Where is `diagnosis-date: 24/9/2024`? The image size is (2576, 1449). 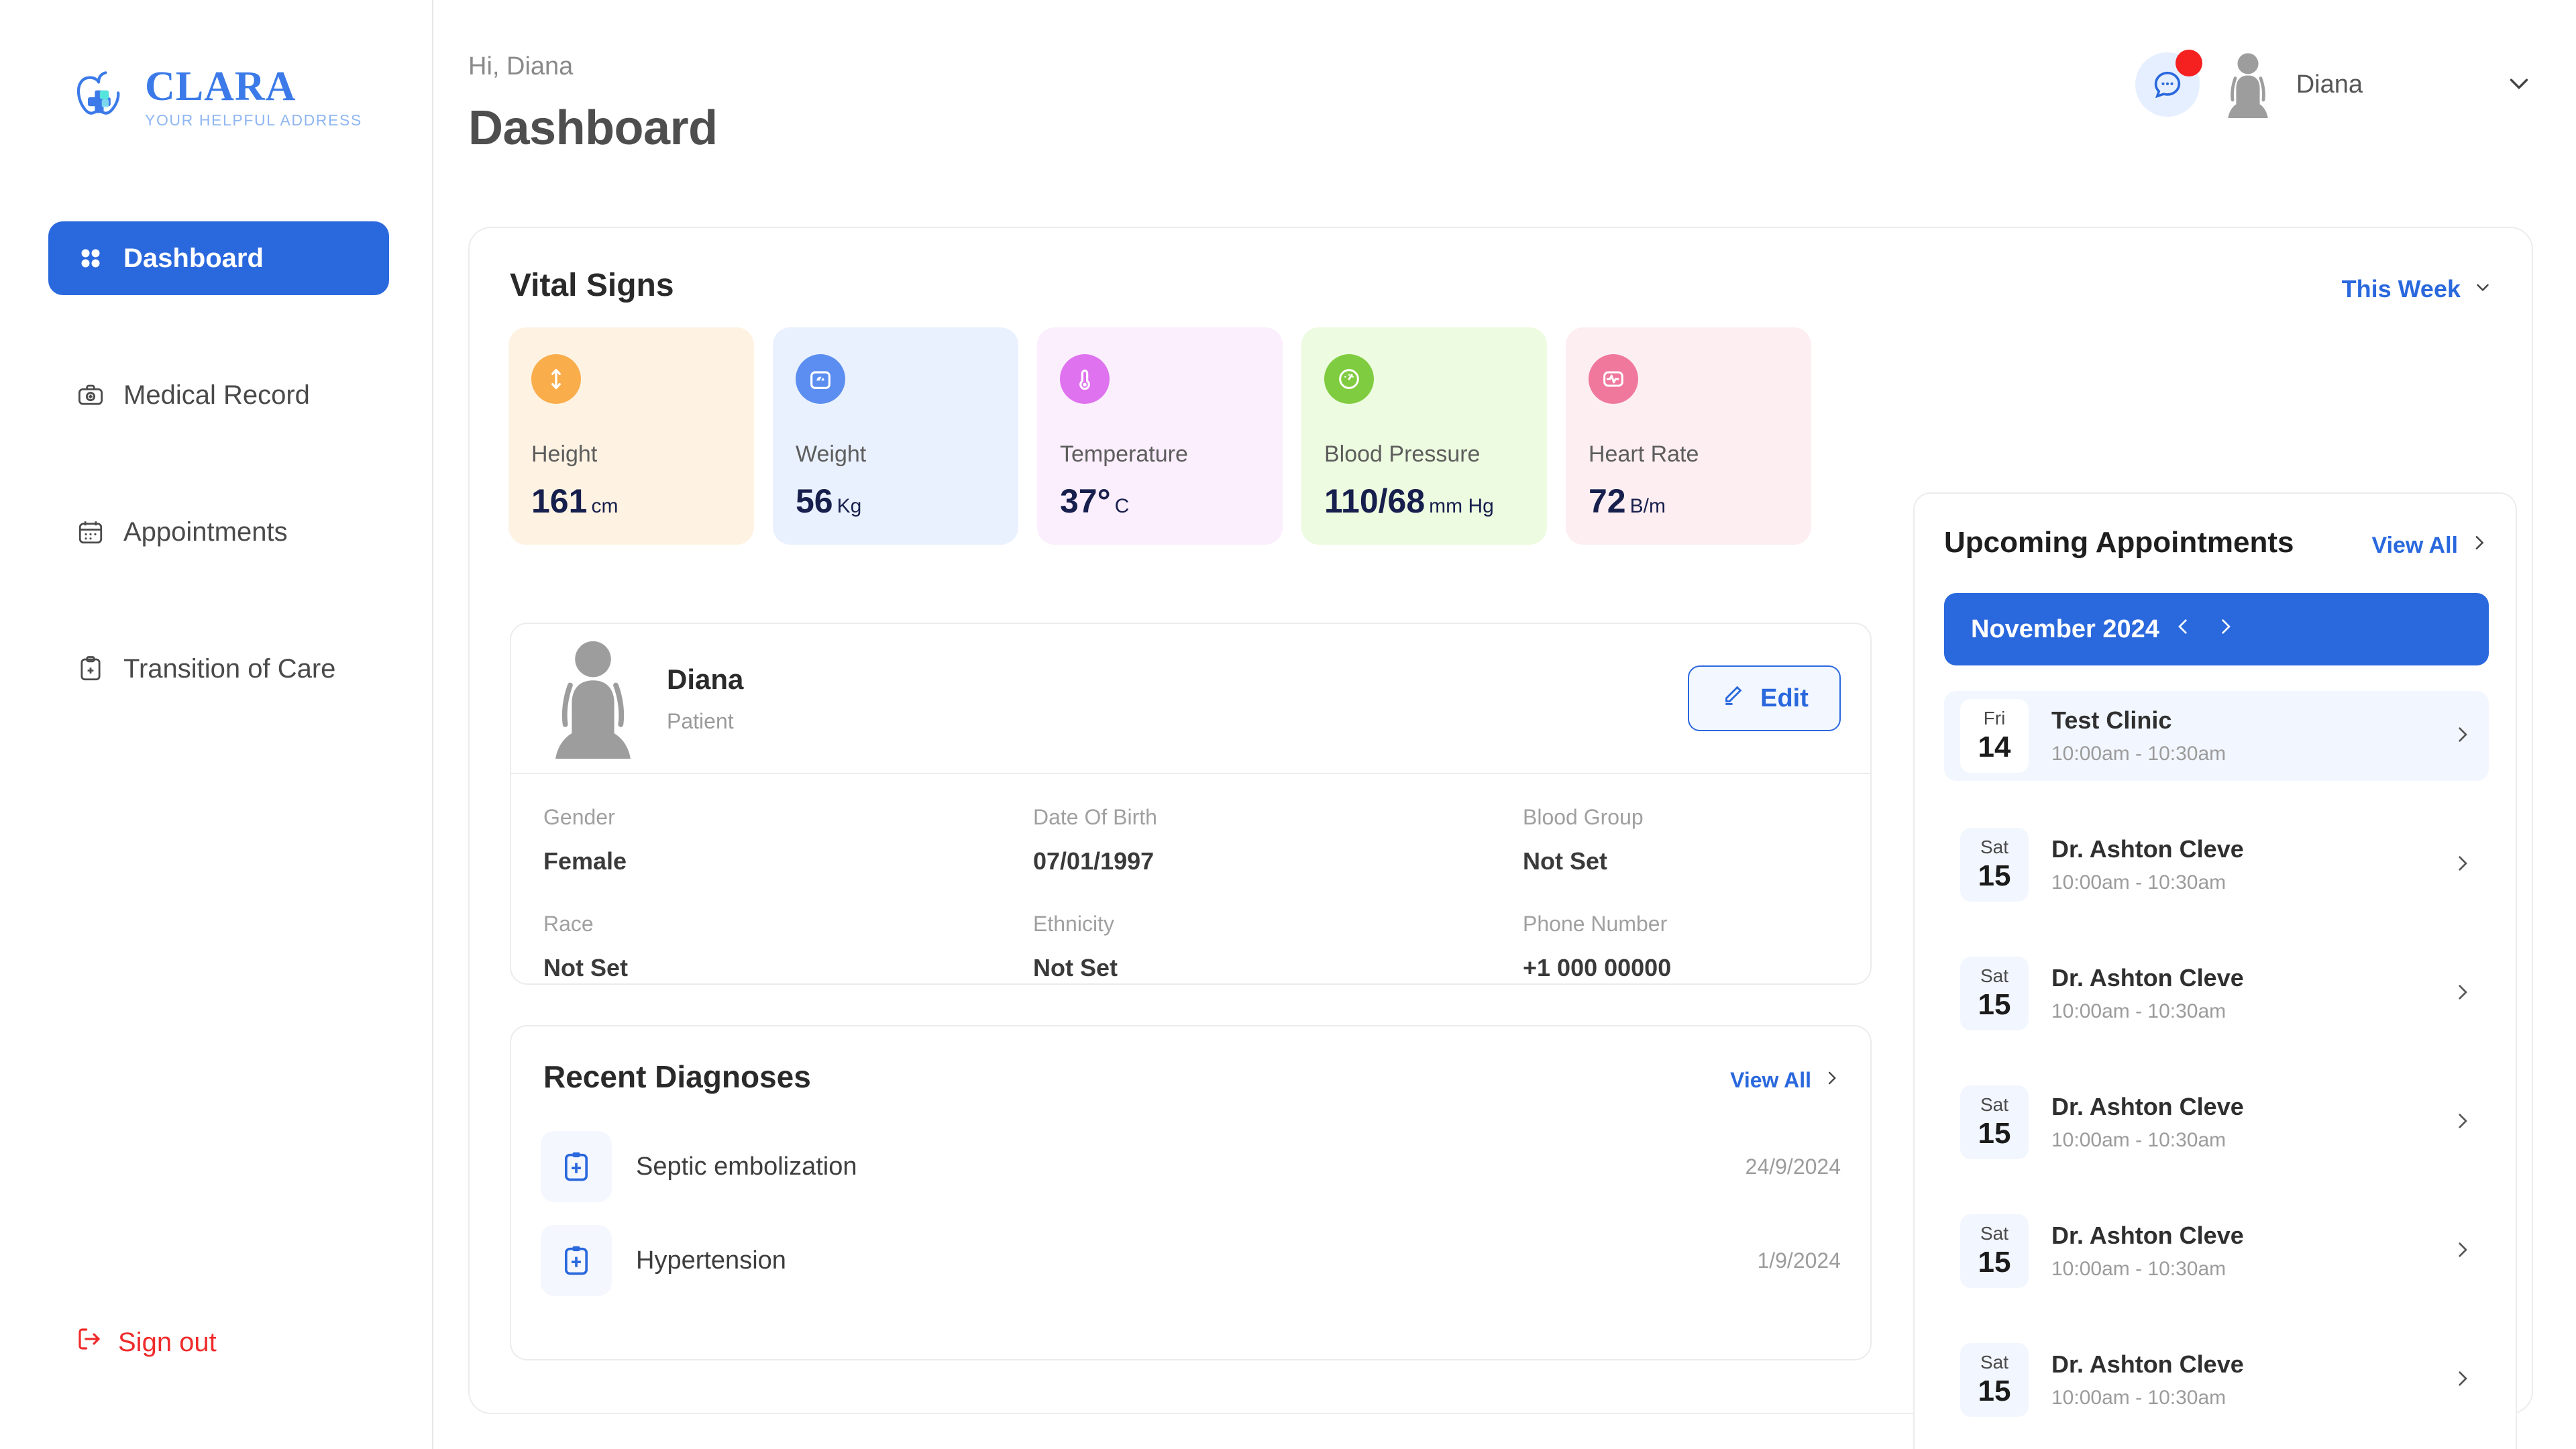
diagnosis-date: 24/9/2024 is located at coordinates (1793, 1166).